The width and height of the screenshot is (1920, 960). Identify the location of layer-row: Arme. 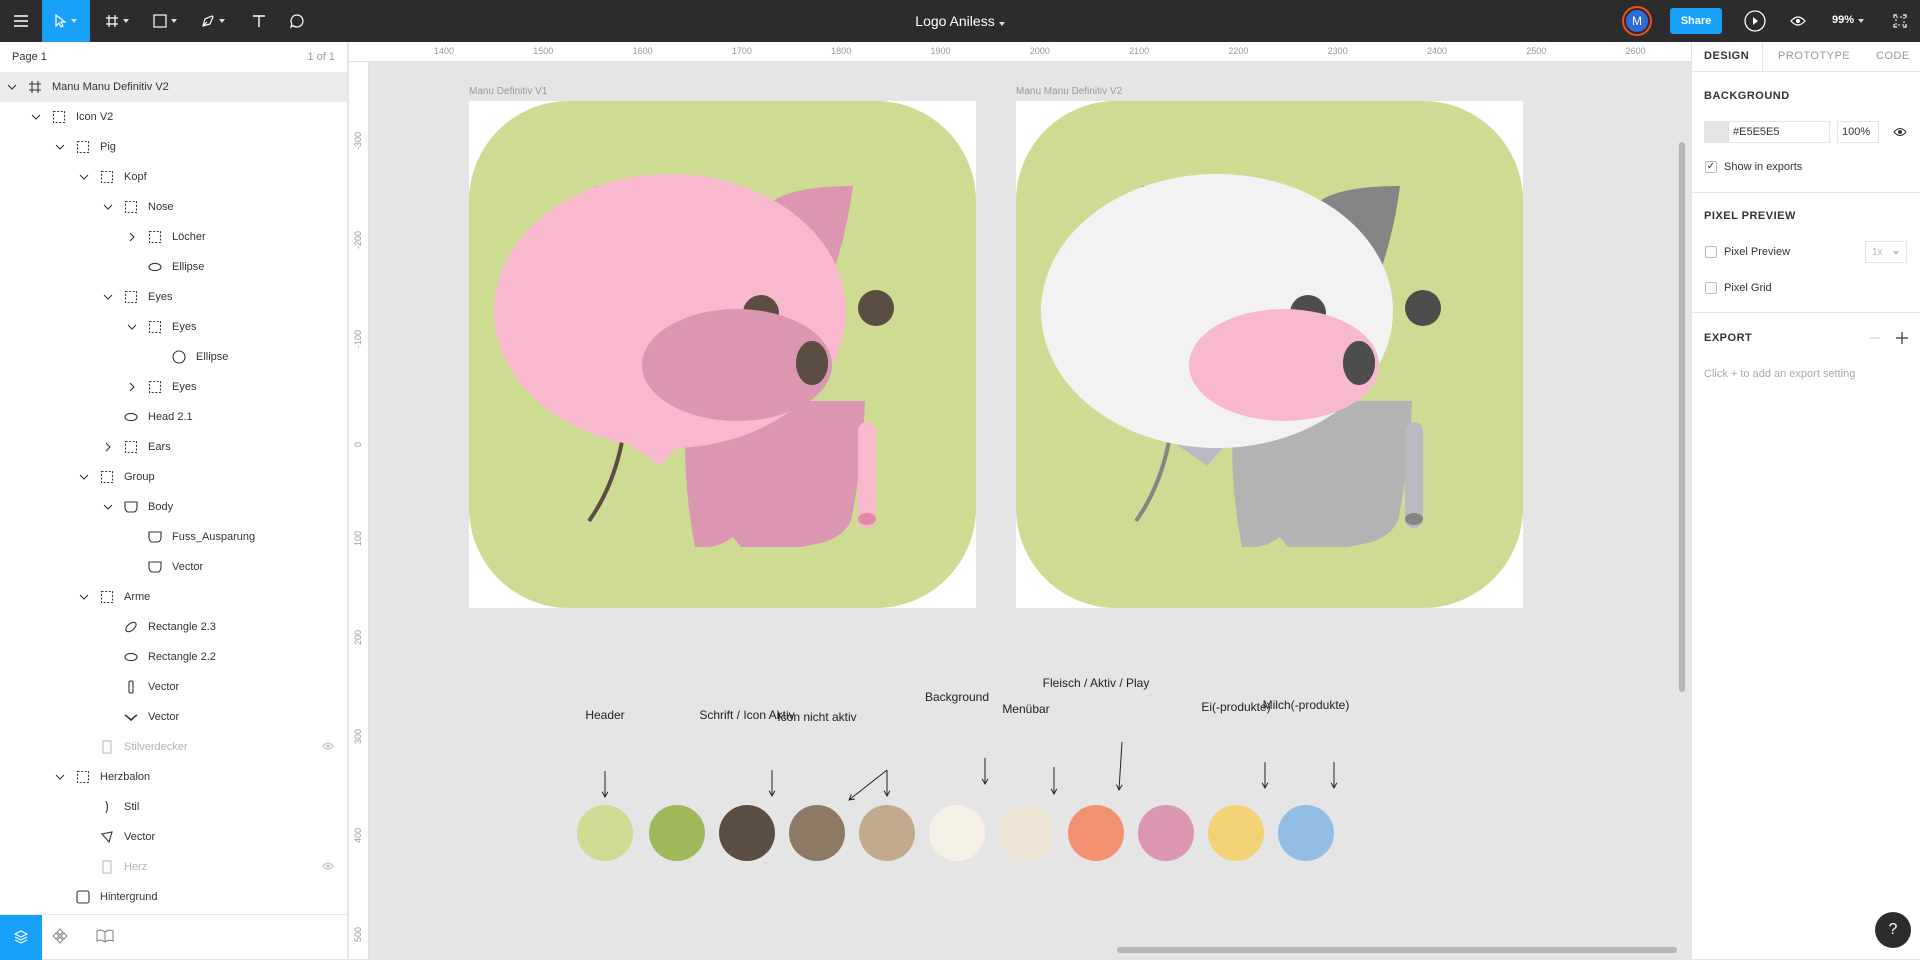
(173, 597).